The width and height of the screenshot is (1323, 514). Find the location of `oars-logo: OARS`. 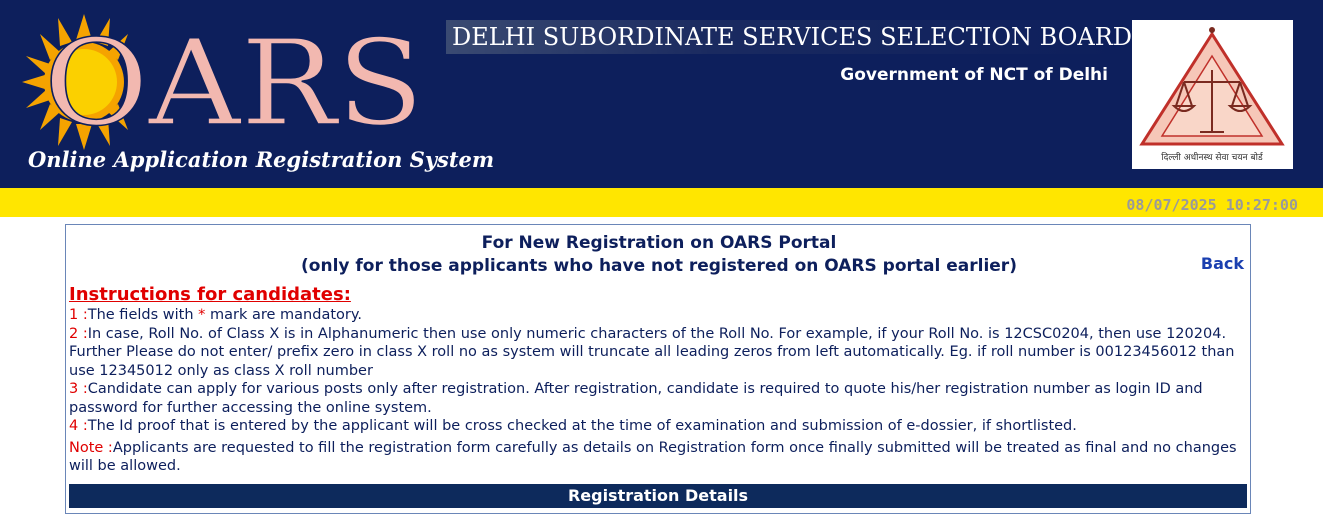

oars-logo: OARS is located at coordinates (223, 82).